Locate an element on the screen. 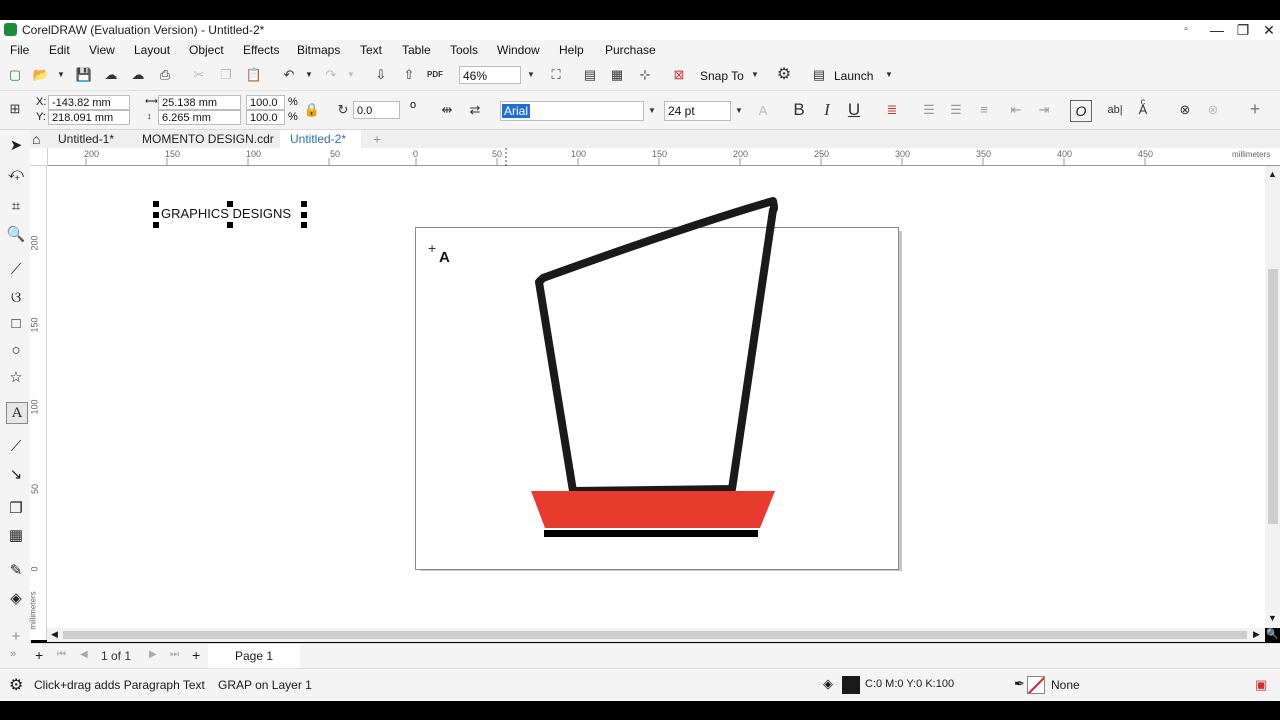 The height and width of the screenshot is (720, 1280). lock-ratio-icon: 🔒 is located at coordinates (312, 110).